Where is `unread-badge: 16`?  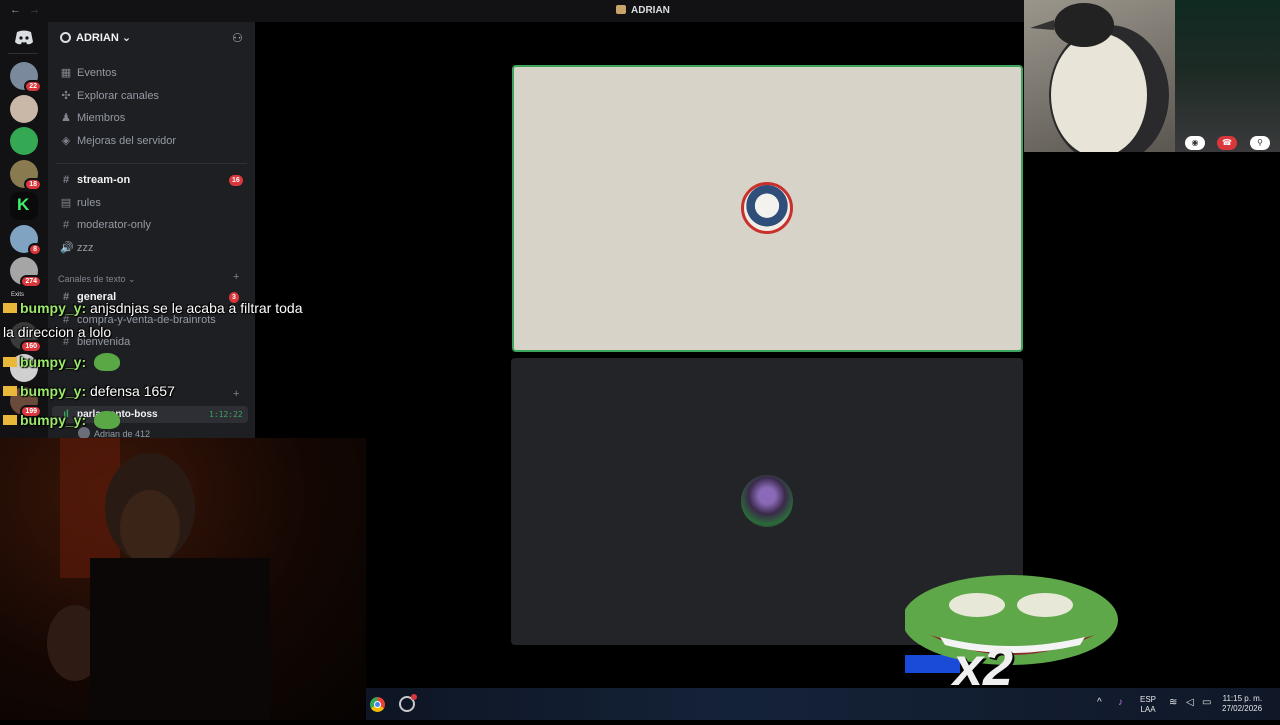
unread-badge: 16 is located at coordinates (236, 180).